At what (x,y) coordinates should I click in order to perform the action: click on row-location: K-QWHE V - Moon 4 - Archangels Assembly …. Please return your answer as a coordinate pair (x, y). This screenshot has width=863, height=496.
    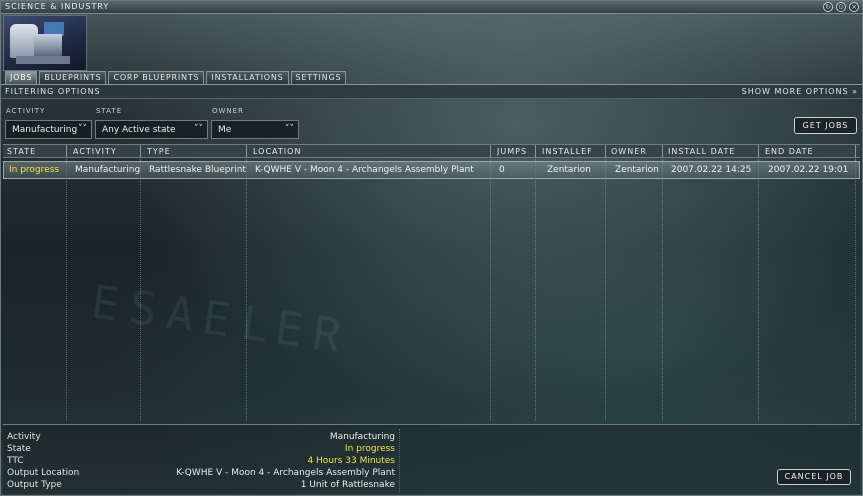
    Looking at the image, I should click on (364, 170).